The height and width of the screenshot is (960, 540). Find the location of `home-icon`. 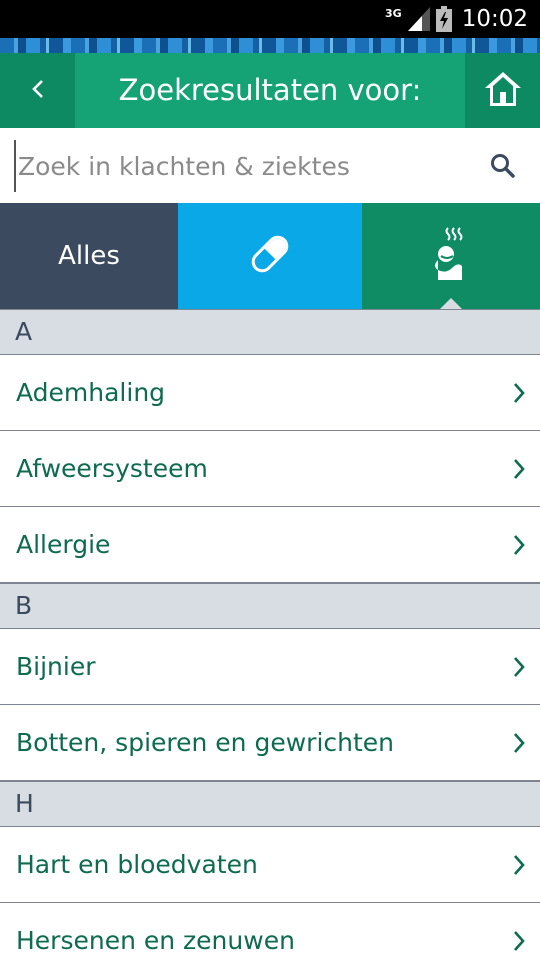

home-icon is located at coordinates (503, 91).